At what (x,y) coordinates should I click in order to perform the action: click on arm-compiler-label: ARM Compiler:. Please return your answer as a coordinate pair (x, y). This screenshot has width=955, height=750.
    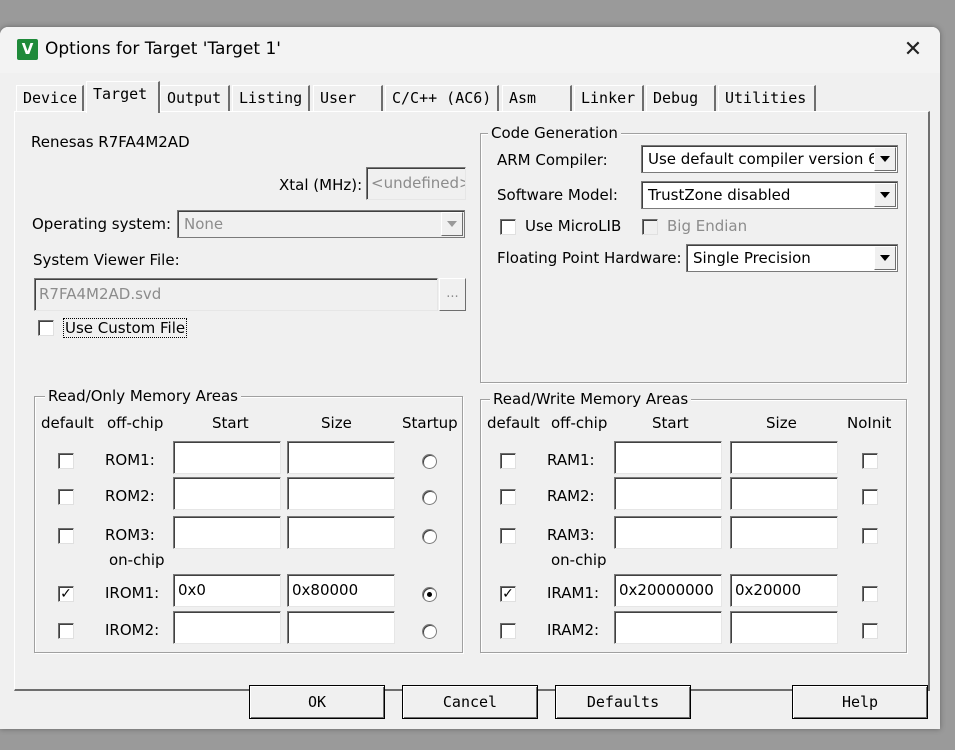
    Looking at the image, I should click on (552, 160).